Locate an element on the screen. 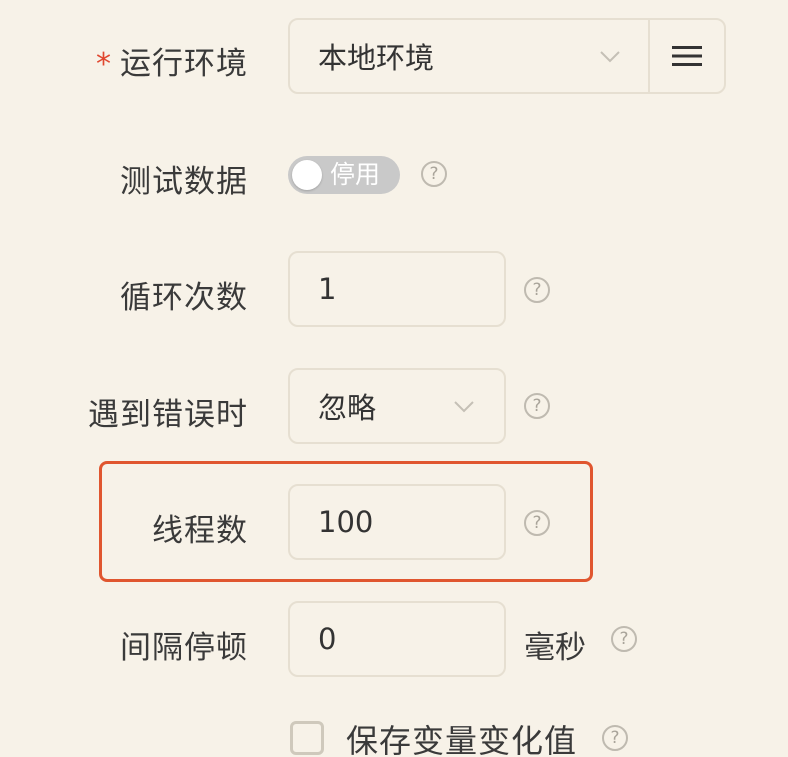 This screenshot has width=788, height=757. save-vars-label: 保存变量变化值 is located at coordinates (461, 736).